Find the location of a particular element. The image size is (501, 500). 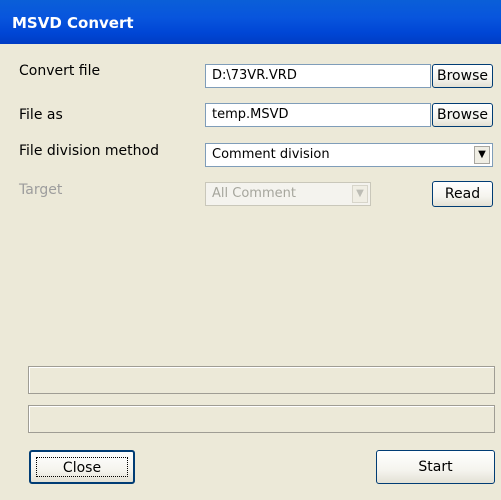

target-label: Target is located at coordinates (41, 190).